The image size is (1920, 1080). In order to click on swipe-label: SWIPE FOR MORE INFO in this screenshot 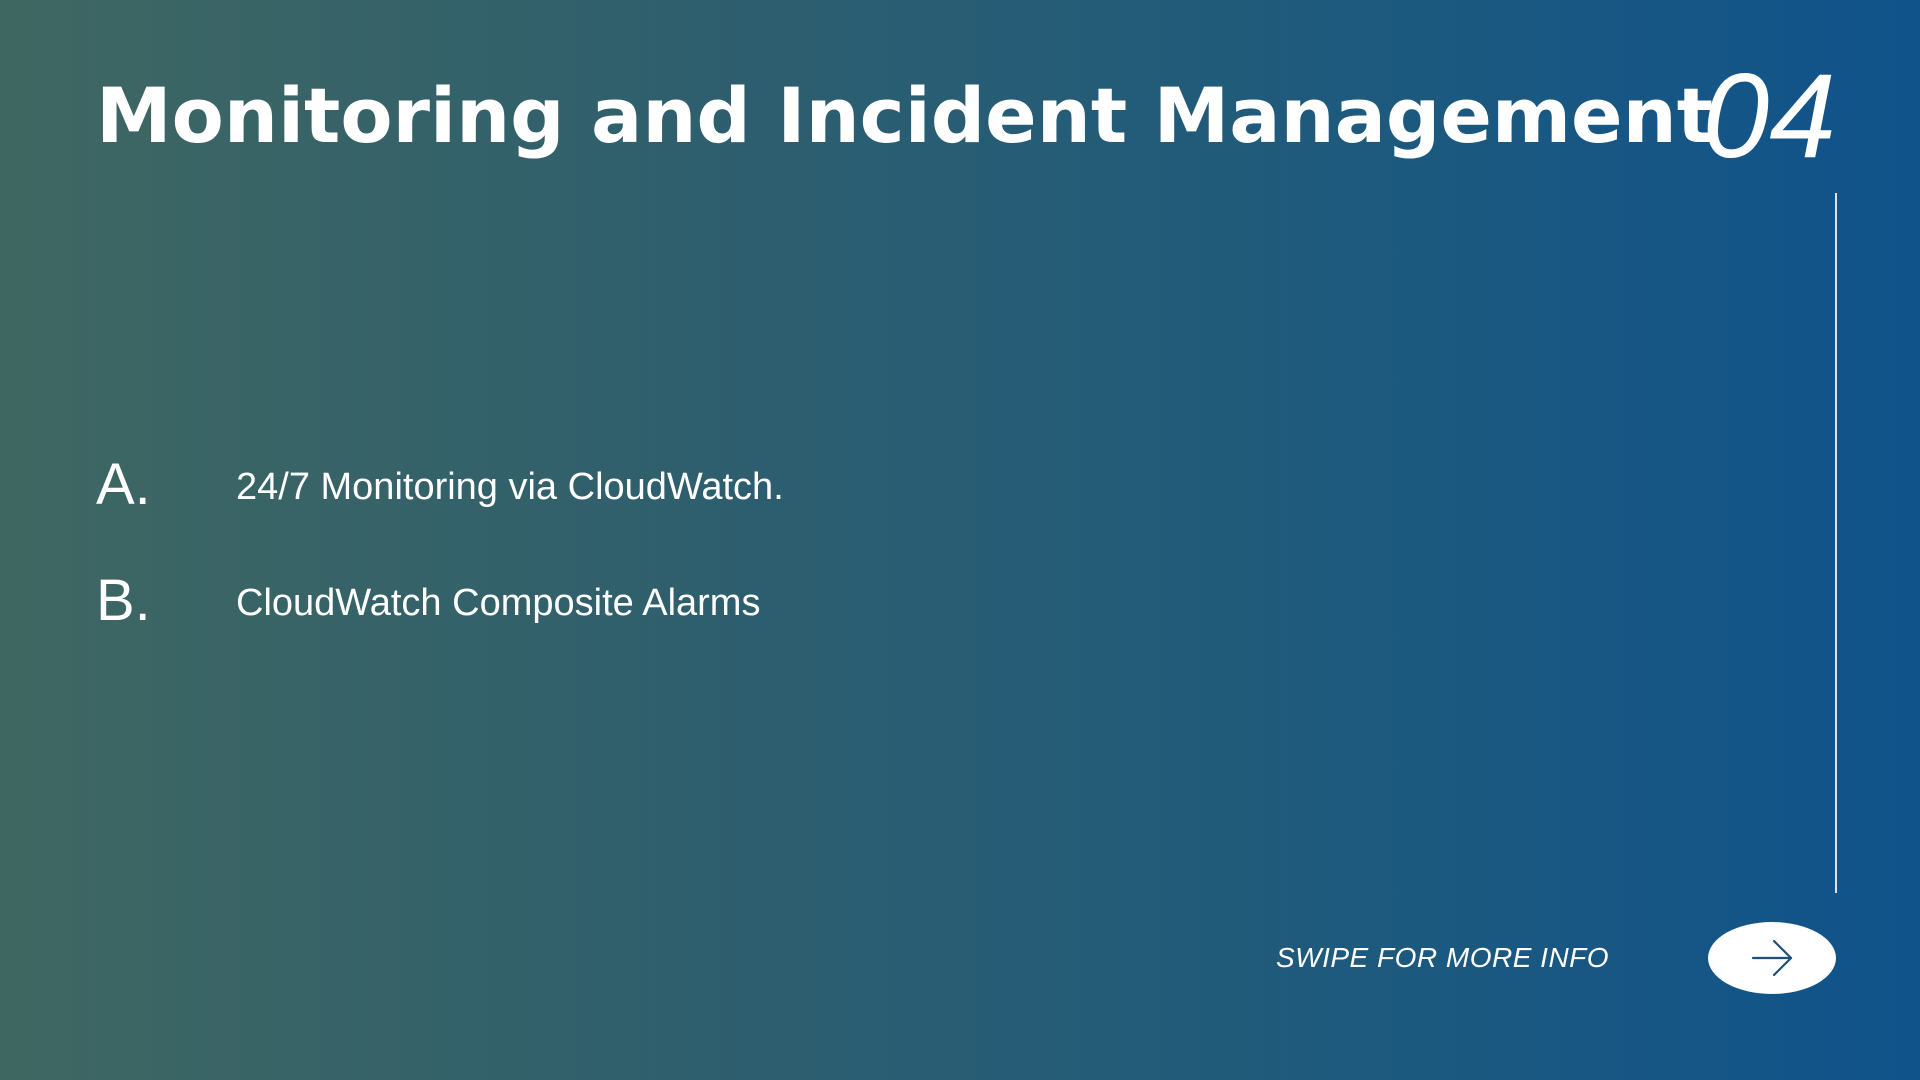, I will do `click(1443, 957)`.